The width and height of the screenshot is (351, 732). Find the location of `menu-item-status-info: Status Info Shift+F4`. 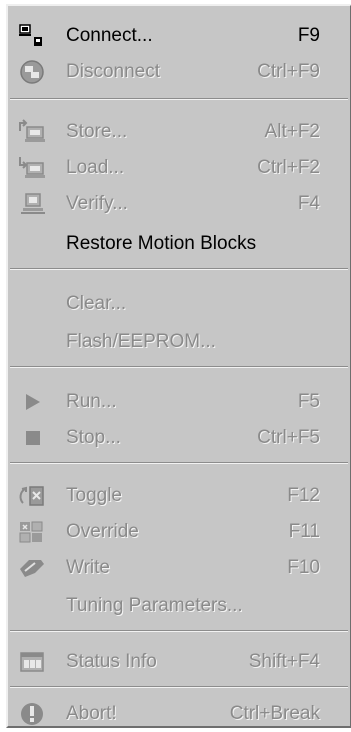

menu-item-status-info: Status Info Shift+F4 is located at coordinates (179, 662).